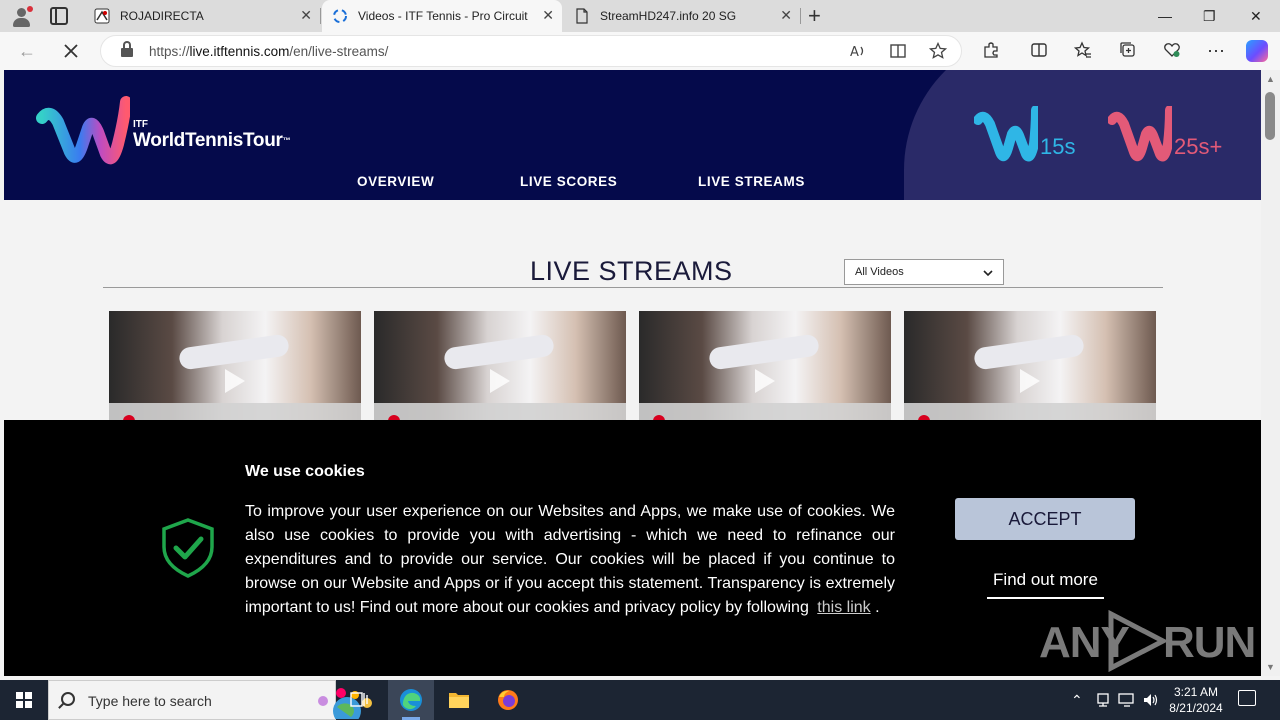 This screenshot has width=1280, height=720. Describe the element at coordinates (633, 287) in the screenshot. I see `title-divider` at that location.